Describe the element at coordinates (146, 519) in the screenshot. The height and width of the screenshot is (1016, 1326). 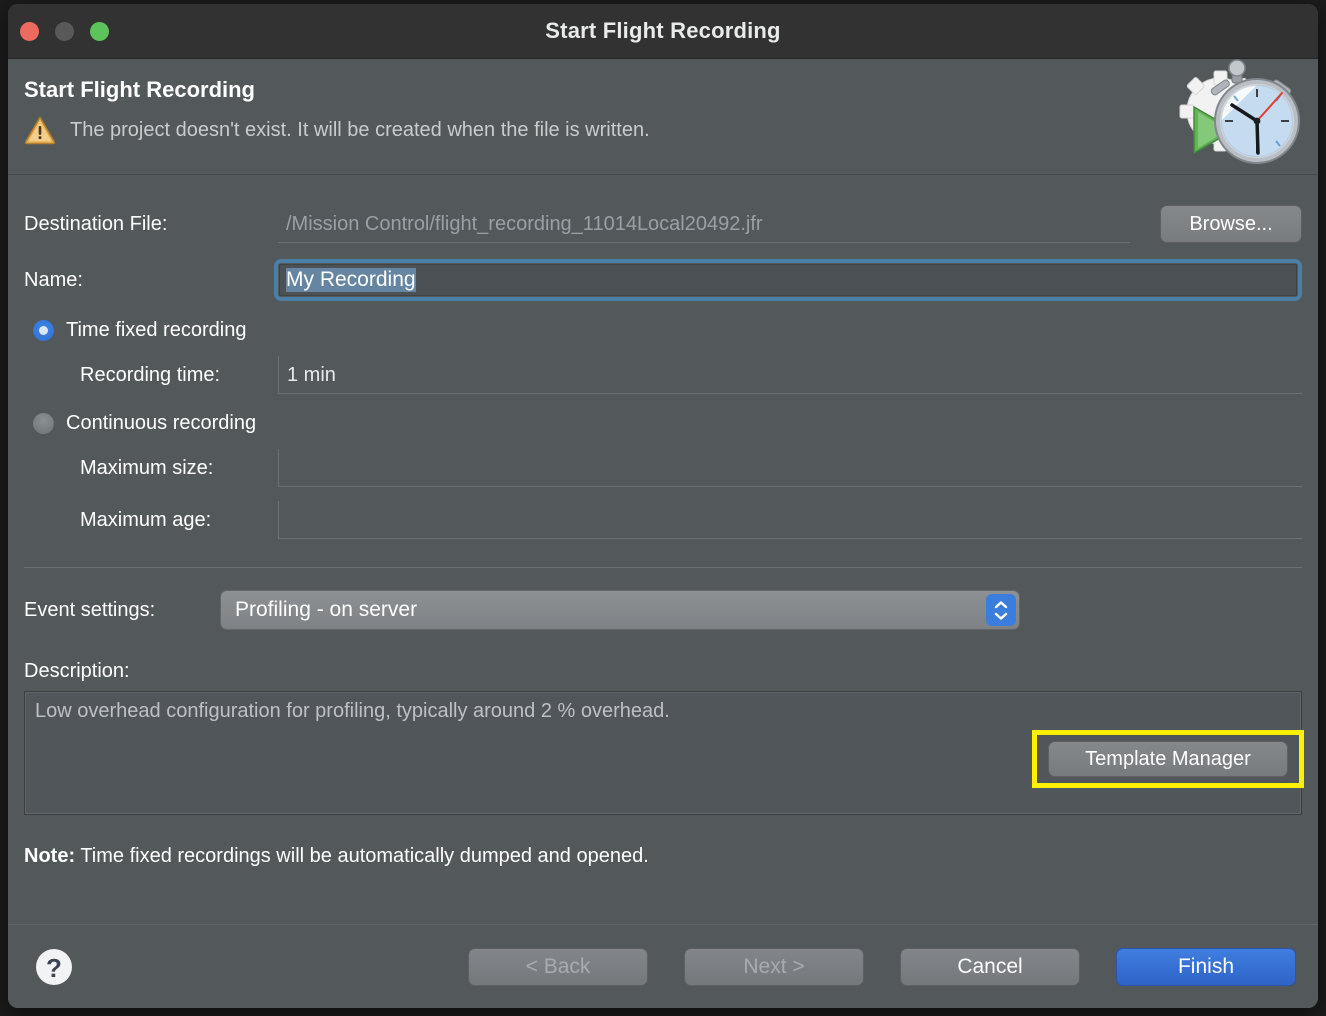
I see `maximum-age-label: Maximum age:` at that location.